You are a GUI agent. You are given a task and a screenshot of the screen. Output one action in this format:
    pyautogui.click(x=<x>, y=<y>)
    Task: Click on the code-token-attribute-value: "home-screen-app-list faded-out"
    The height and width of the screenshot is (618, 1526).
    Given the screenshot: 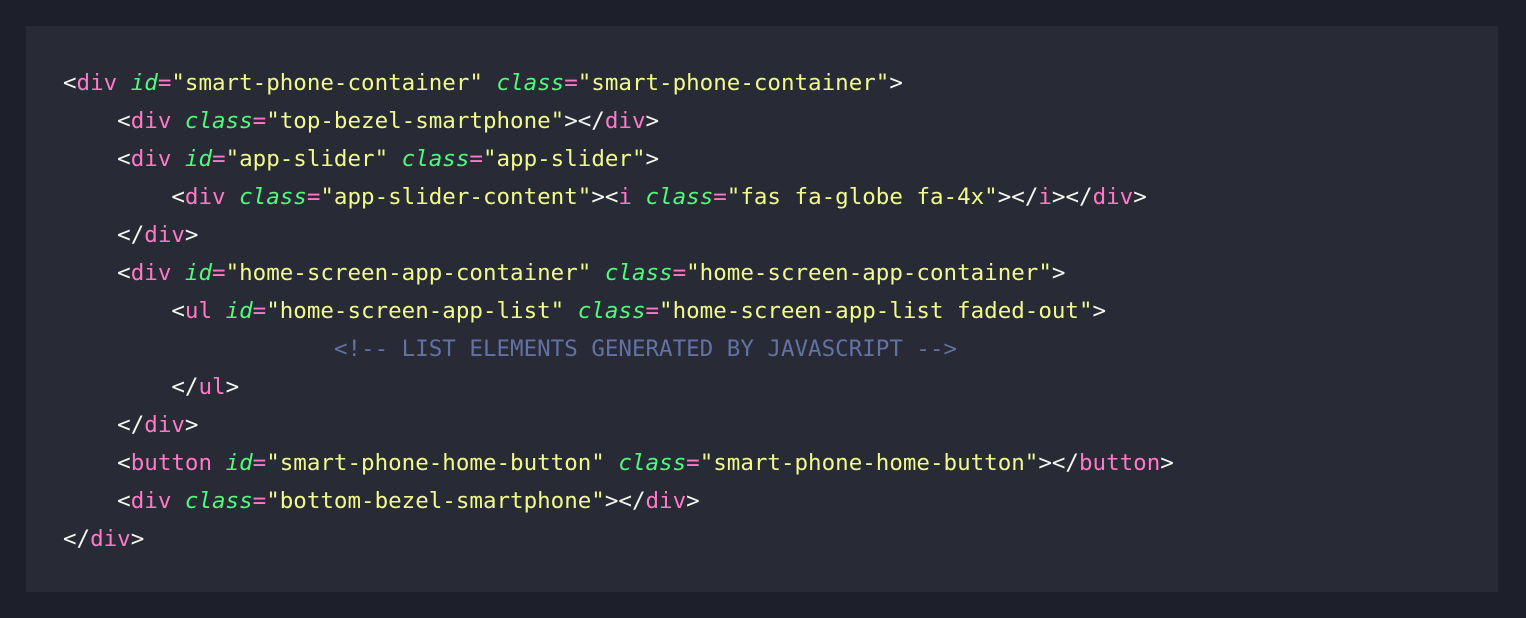 What is the action you would take?
    pyautogui.click(x=876, y=311)
    